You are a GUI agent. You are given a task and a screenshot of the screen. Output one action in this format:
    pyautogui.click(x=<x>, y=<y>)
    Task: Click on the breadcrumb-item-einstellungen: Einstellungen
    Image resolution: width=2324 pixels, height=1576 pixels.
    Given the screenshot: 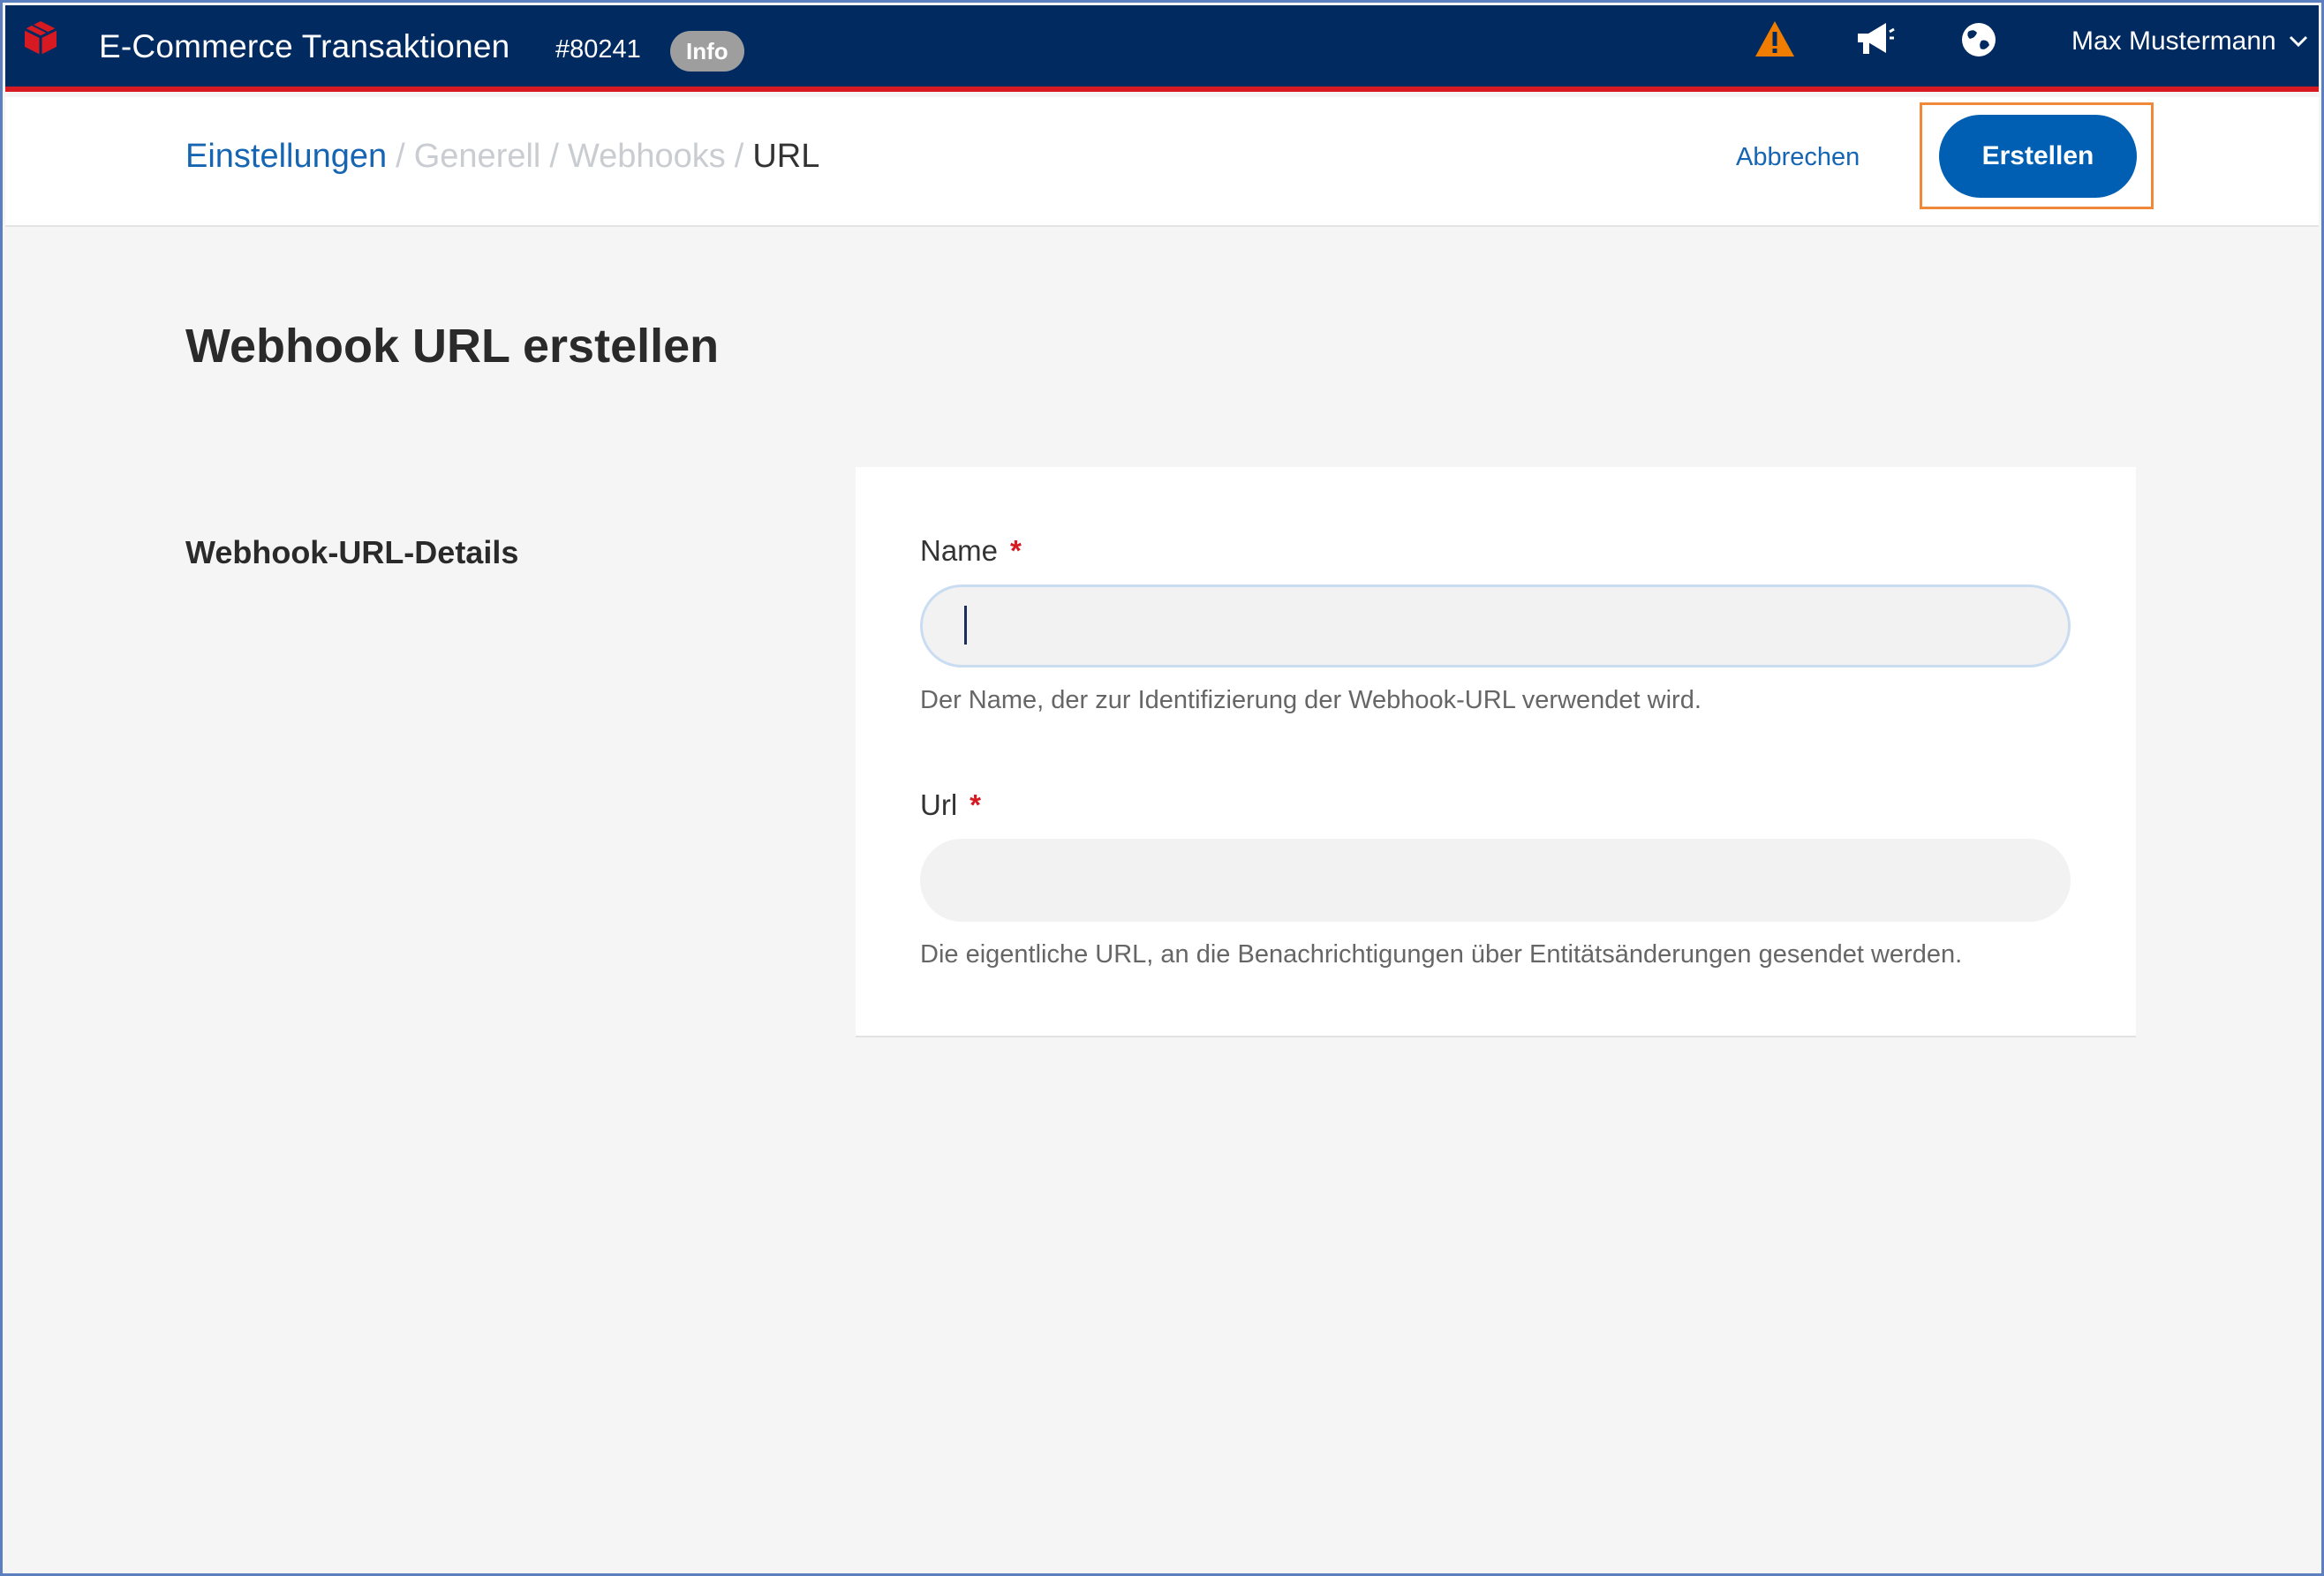 What is the action you would take?
    pyautogui.click(x=286, y=156)
    